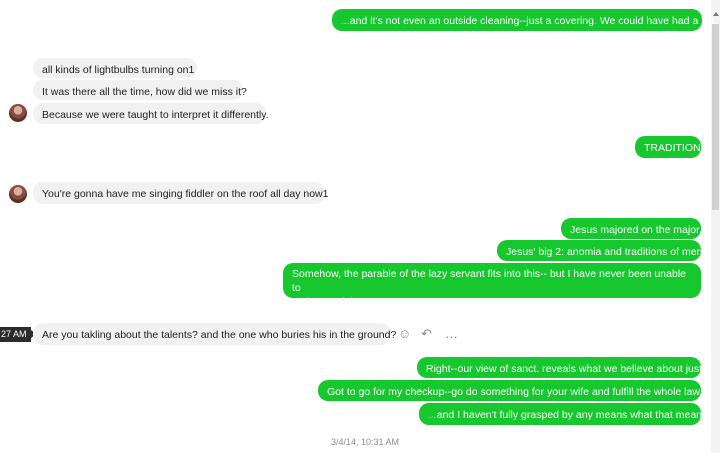  Describe the element at coordinates (365, 442) in the screenshot. I see `message-timestamp: 3/4/14, 10:31 AM` at that location.